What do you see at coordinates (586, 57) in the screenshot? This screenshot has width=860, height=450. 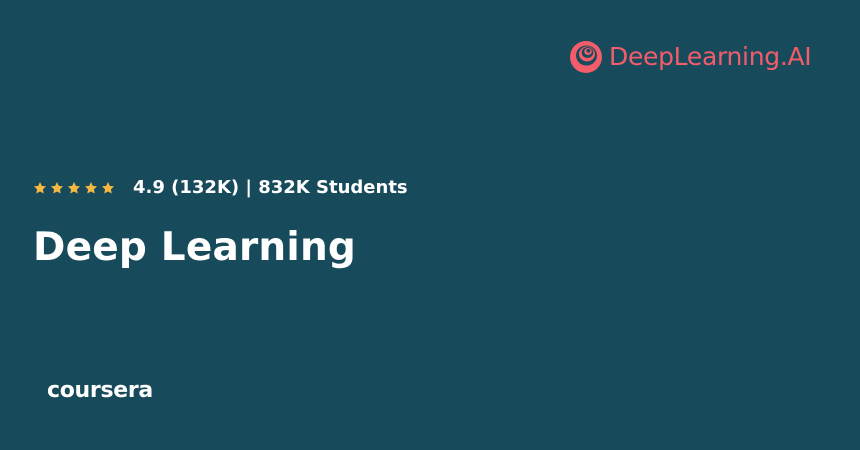 I see `deeplearning-ai-logo-icon` at bounding box center [586, 57].